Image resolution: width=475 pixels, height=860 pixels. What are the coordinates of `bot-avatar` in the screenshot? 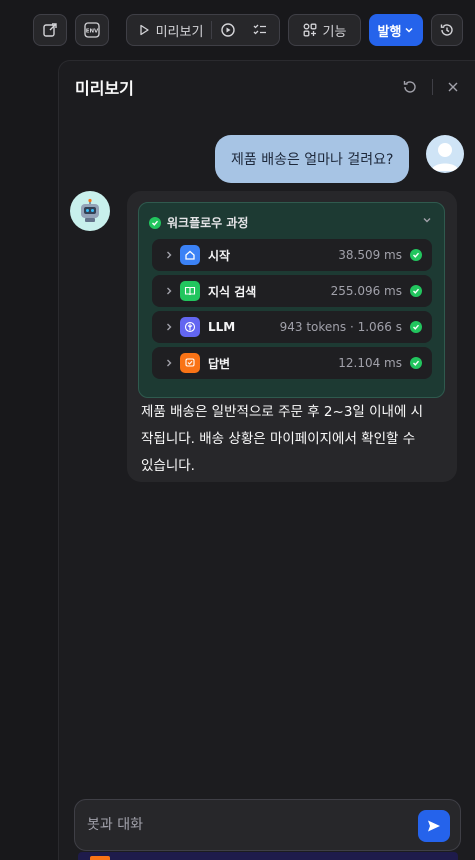 It's located at (90, 211).